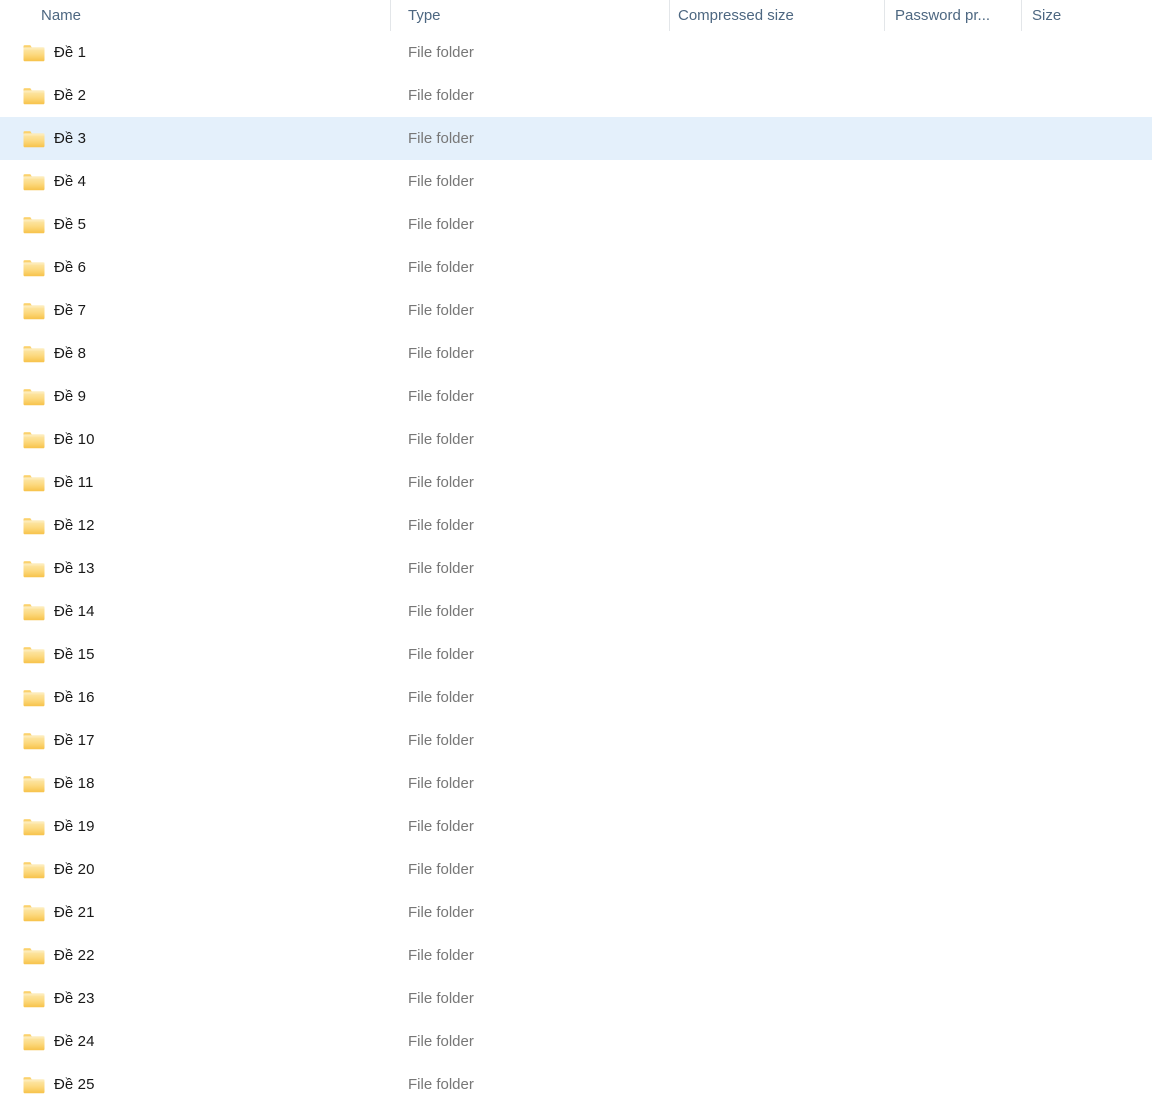 The width and height of the screenshot is (1152, 1118). I want to click on cell-name: Đề 1, so click(54, 52).